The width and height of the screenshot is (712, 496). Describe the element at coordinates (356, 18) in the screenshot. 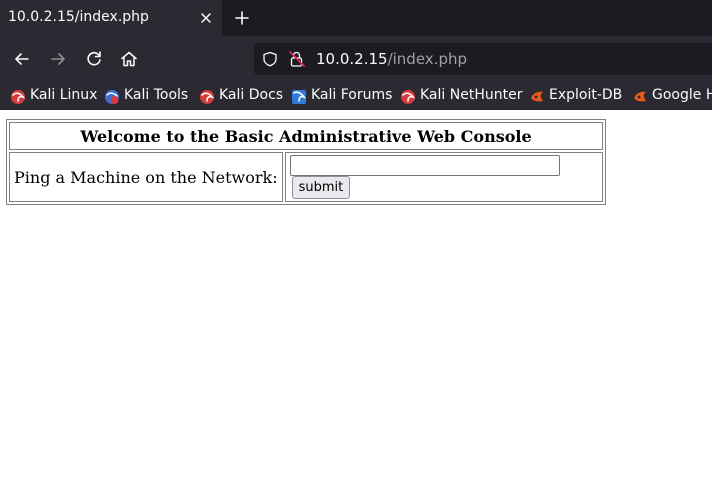

I see `tab-strip: 10.0.2.15/index.php` at that location.